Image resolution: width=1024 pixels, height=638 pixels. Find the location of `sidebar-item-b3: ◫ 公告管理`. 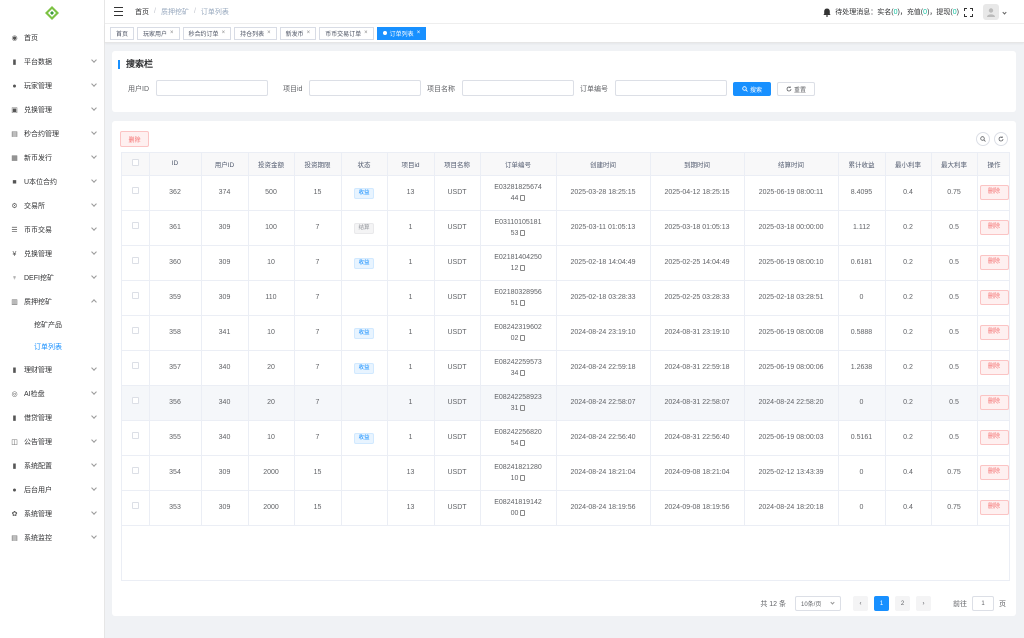

sidebar-item-b3: ◫ 公告管理 is located at coordinates (52, 442).